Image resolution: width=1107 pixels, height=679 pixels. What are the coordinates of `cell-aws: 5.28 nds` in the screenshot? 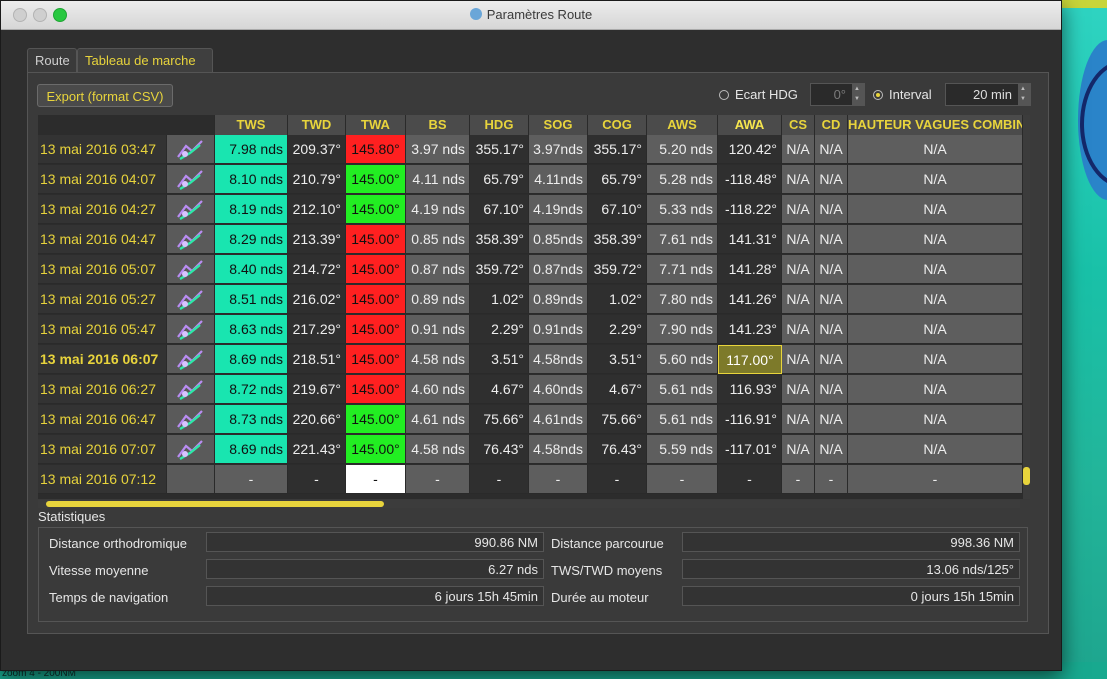 It's located at (682, 179).